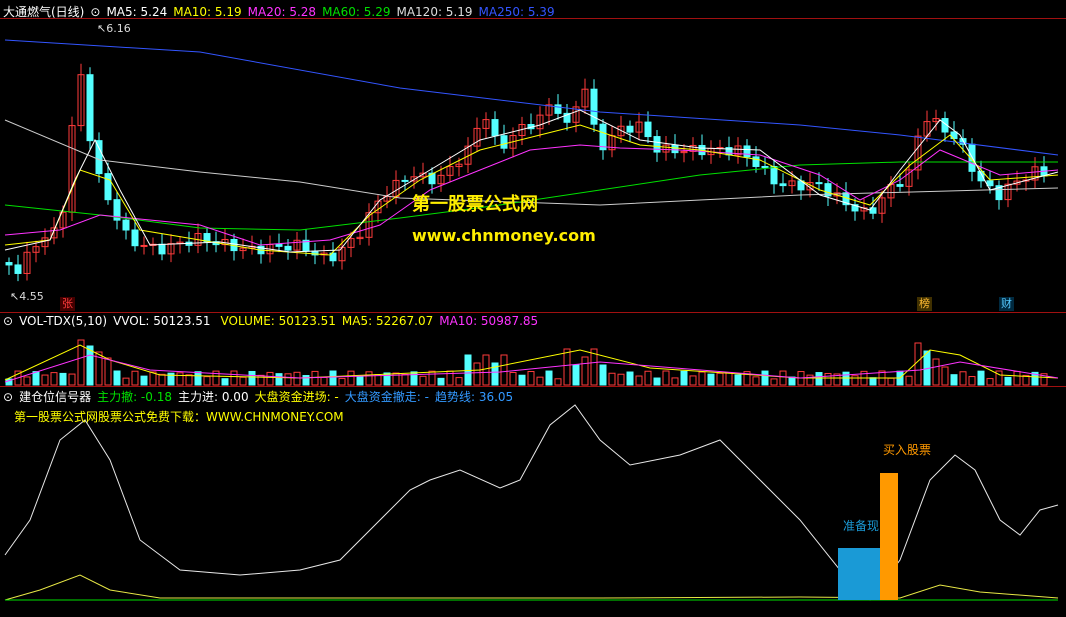  I want to click on buy-label: 买入股票, so click(907, 450).